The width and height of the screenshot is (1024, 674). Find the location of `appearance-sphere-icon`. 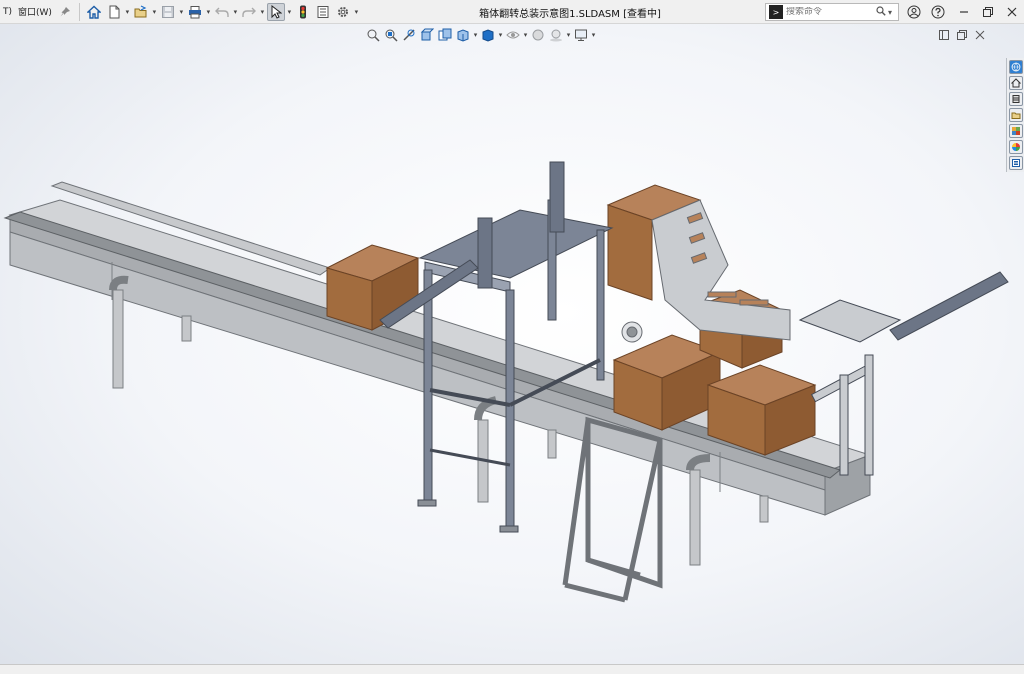

appearance-sphere-icon is located at coordinates (538, 35).